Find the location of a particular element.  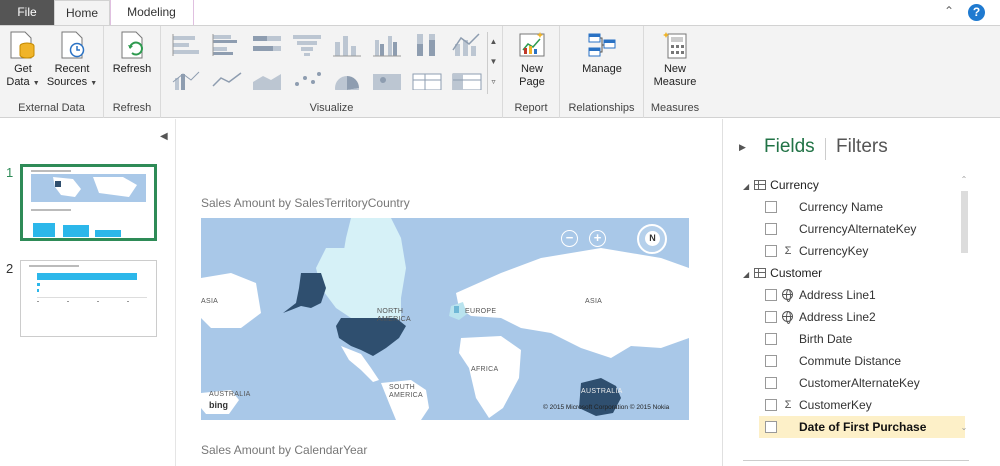

tab-modeling: Modeling is located at coordinates (152, 12).